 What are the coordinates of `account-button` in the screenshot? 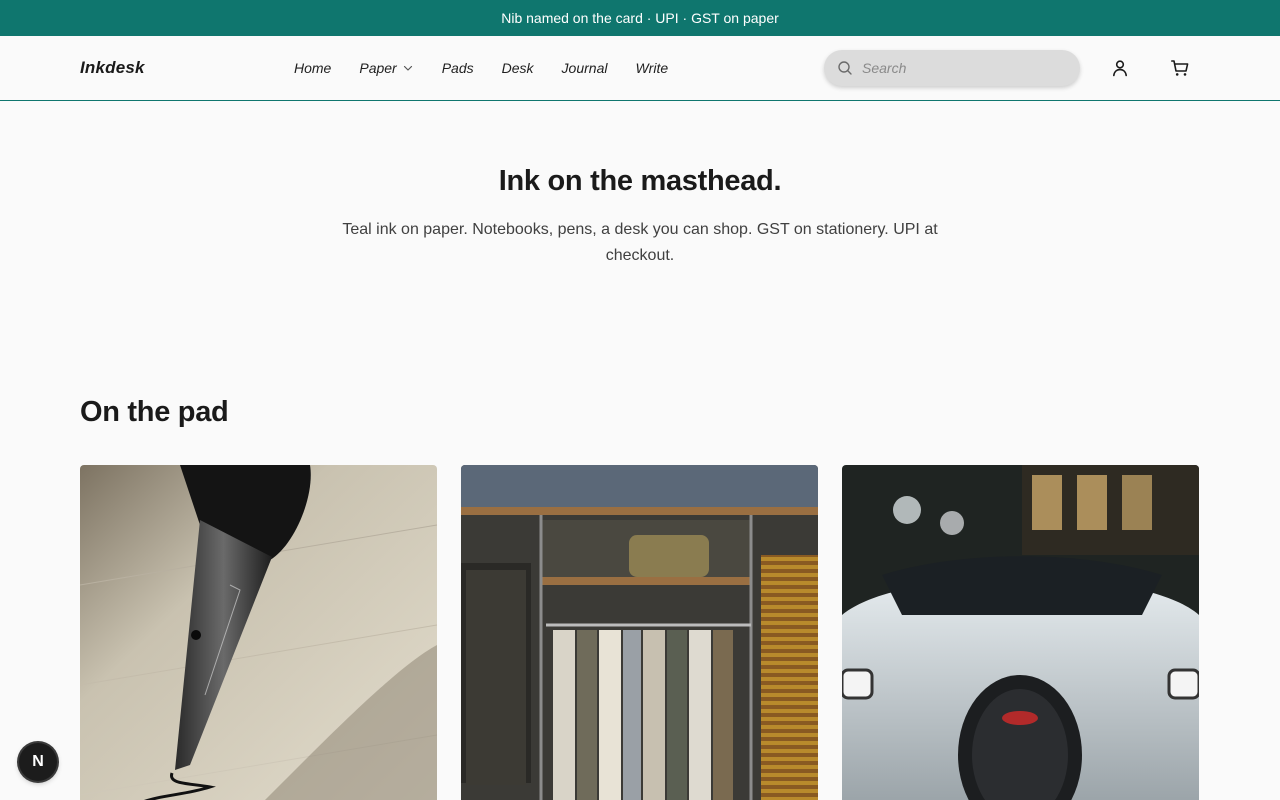 It's located at (1120, 68).